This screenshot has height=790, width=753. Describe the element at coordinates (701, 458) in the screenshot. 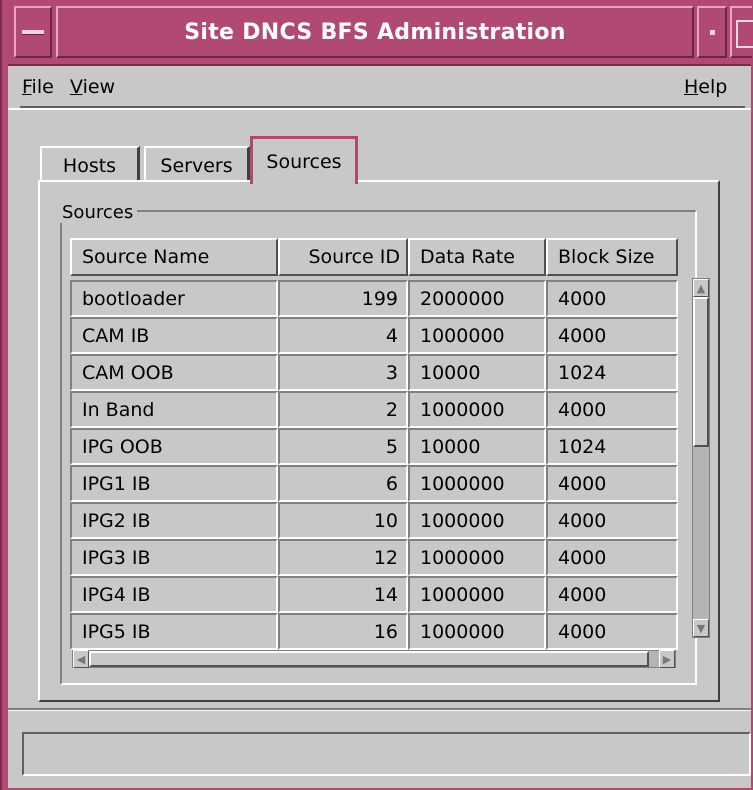

I see `vertical-scrollbar: ▲ ▼` at that location.